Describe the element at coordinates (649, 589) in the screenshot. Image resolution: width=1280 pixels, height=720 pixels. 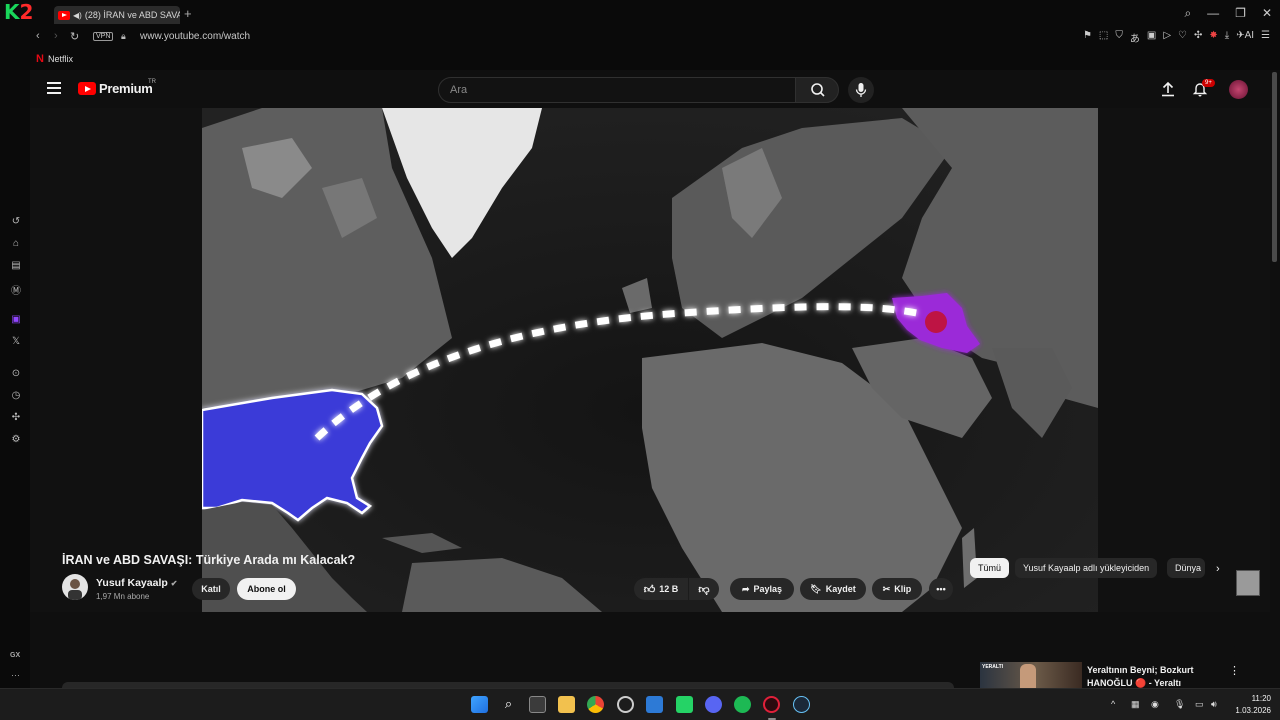
I see `thumbs-up-icon: 👍︎` at that location.